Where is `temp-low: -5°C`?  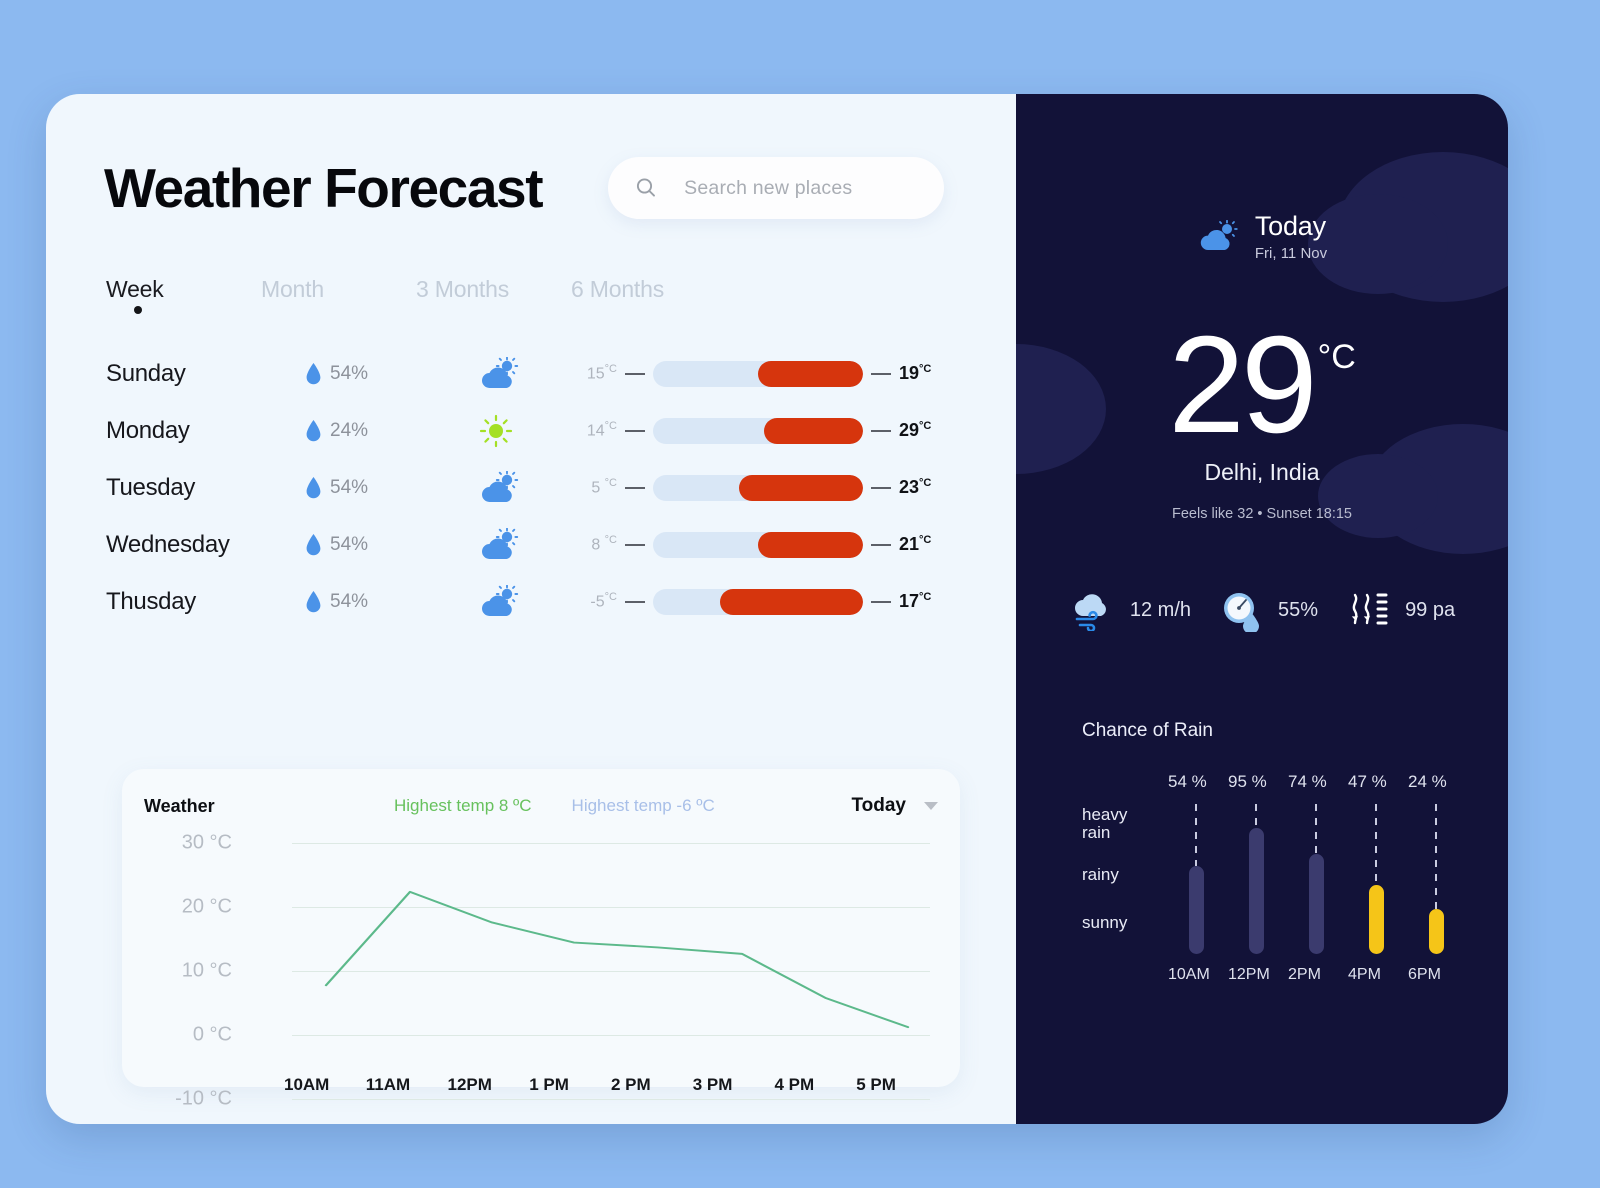 temp-low: -5°C is located at coordinates (603, 601).